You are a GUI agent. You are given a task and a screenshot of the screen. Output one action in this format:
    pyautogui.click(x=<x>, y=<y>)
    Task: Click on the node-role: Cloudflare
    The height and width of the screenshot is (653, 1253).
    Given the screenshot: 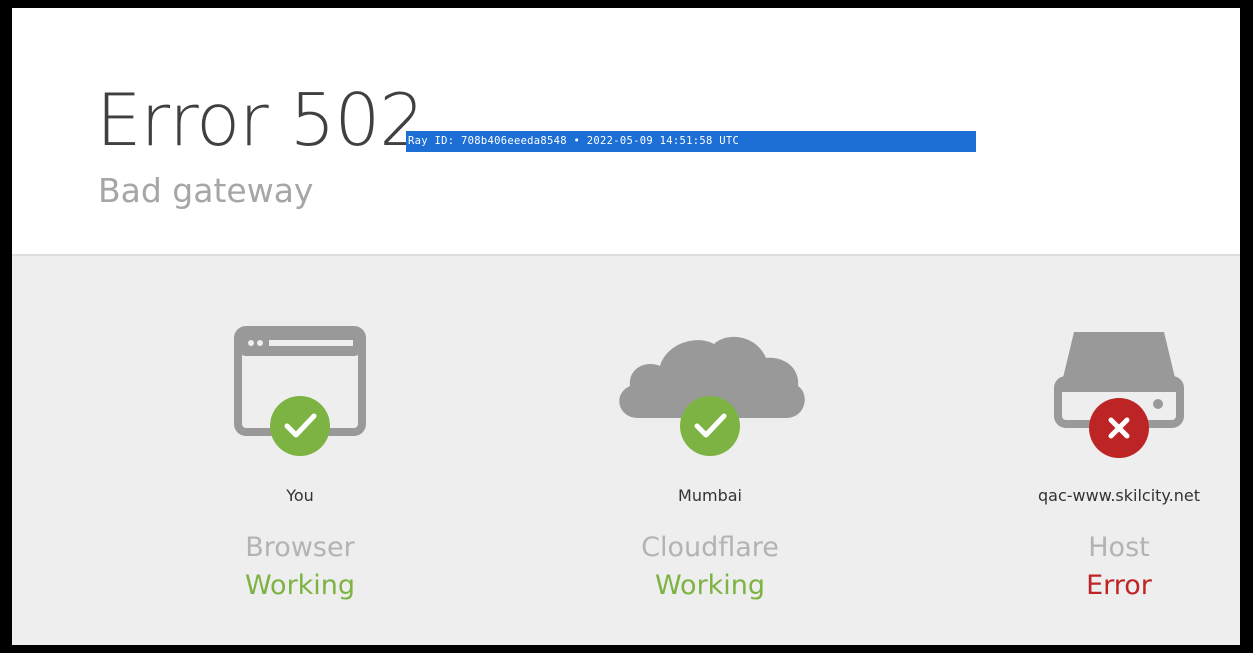 What is the action you would take?
    pyautogui.click(x=710, y=547)
    